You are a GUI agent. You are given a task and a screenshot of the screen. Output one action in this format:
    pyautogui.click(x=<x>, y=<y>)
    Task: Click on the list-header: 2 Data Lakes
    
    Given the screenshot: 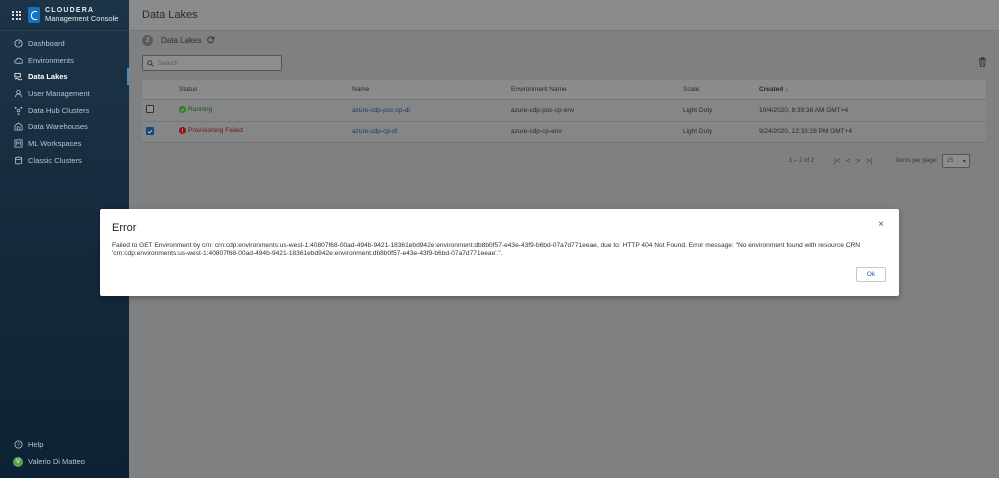 What is the action you would take?
    pyautogui.click(x=178, y=40)
    